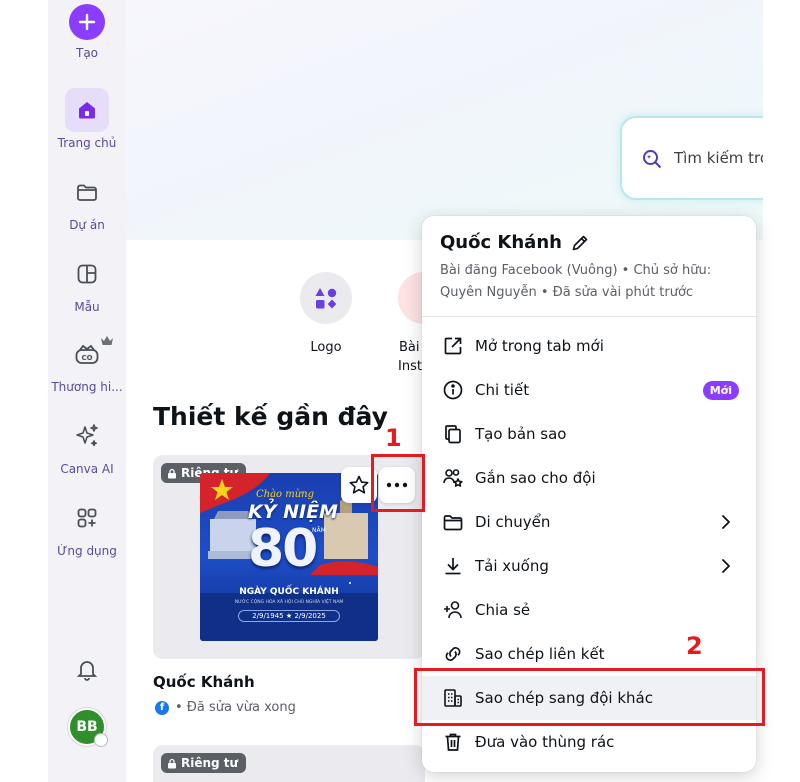  Describe the element at coordinates (540, 654) in the screenshot. I see `menu-item-label: Sao chép liên kết` at that location.